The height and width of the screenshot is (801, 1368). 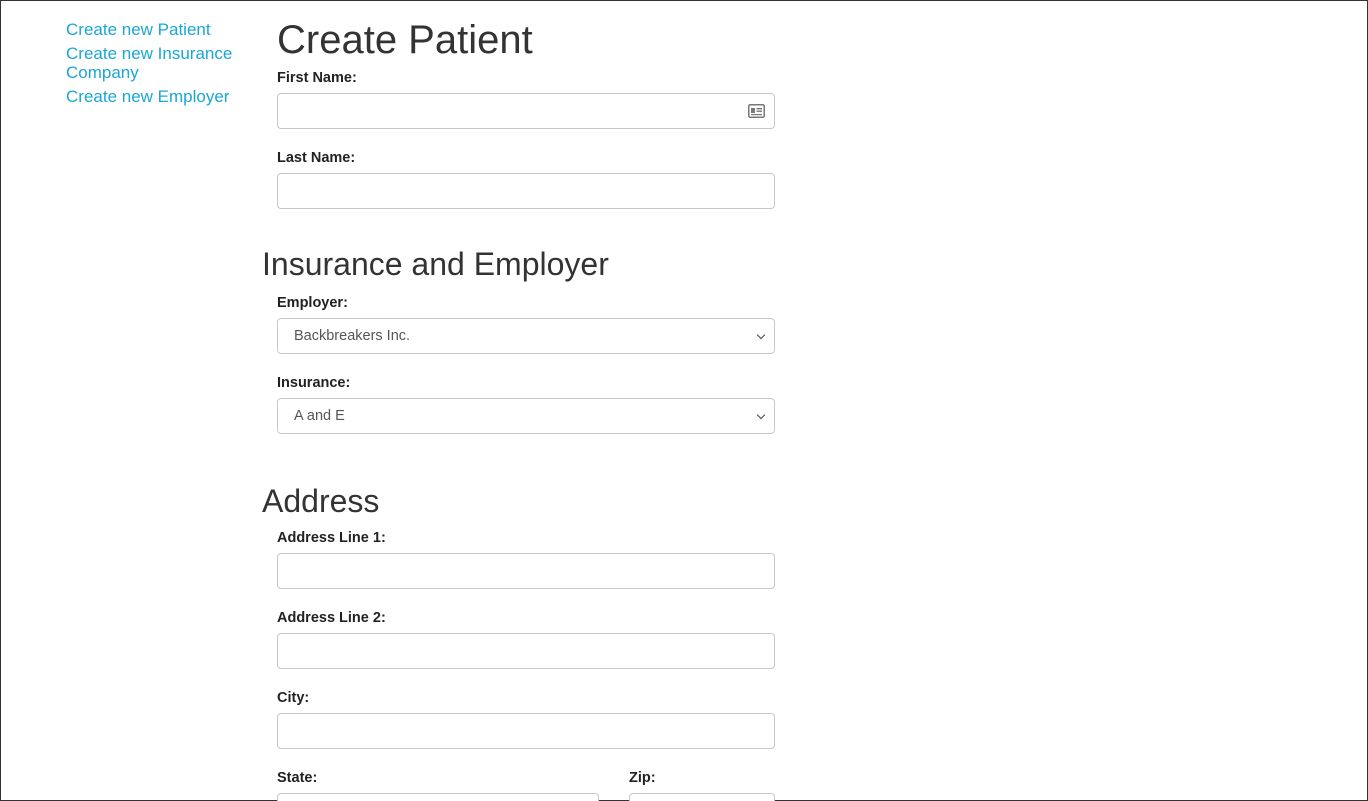 What do you see at coordinates (352, 336) in the screenshot?
I see `employer-selected-value: Backbreakers Inc.` at bounding box center [352, 336].